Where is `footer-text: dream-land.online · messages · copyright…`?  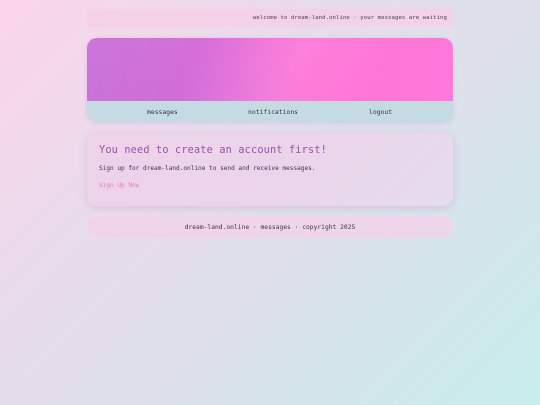 footer-text: dream-land.online · messages · copyright… is located at coordinates (270, 227).